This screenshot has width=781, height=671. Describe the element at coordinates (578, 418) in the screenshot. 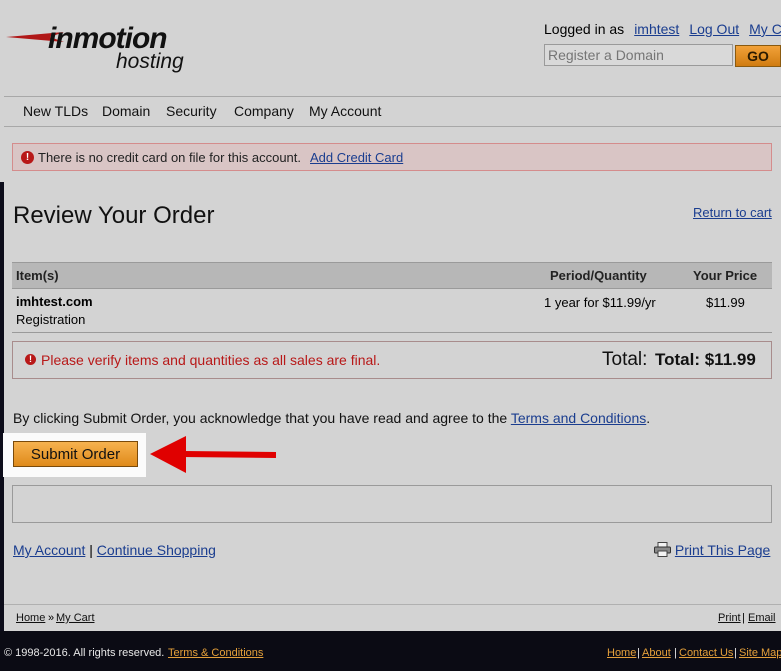

I see `terms-and-conditions-link: Terms and Conditions` at that location.